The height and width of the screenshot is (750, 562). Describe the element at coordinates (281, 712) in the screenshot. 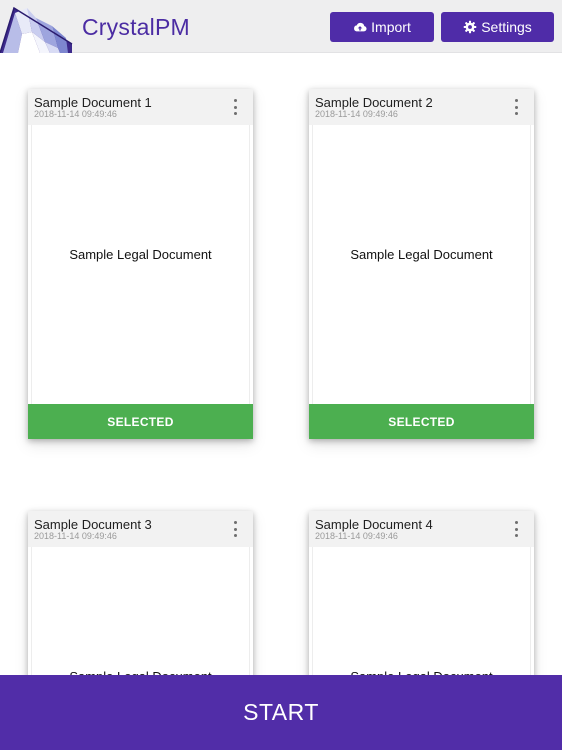

I see `start-button: START` at that location.